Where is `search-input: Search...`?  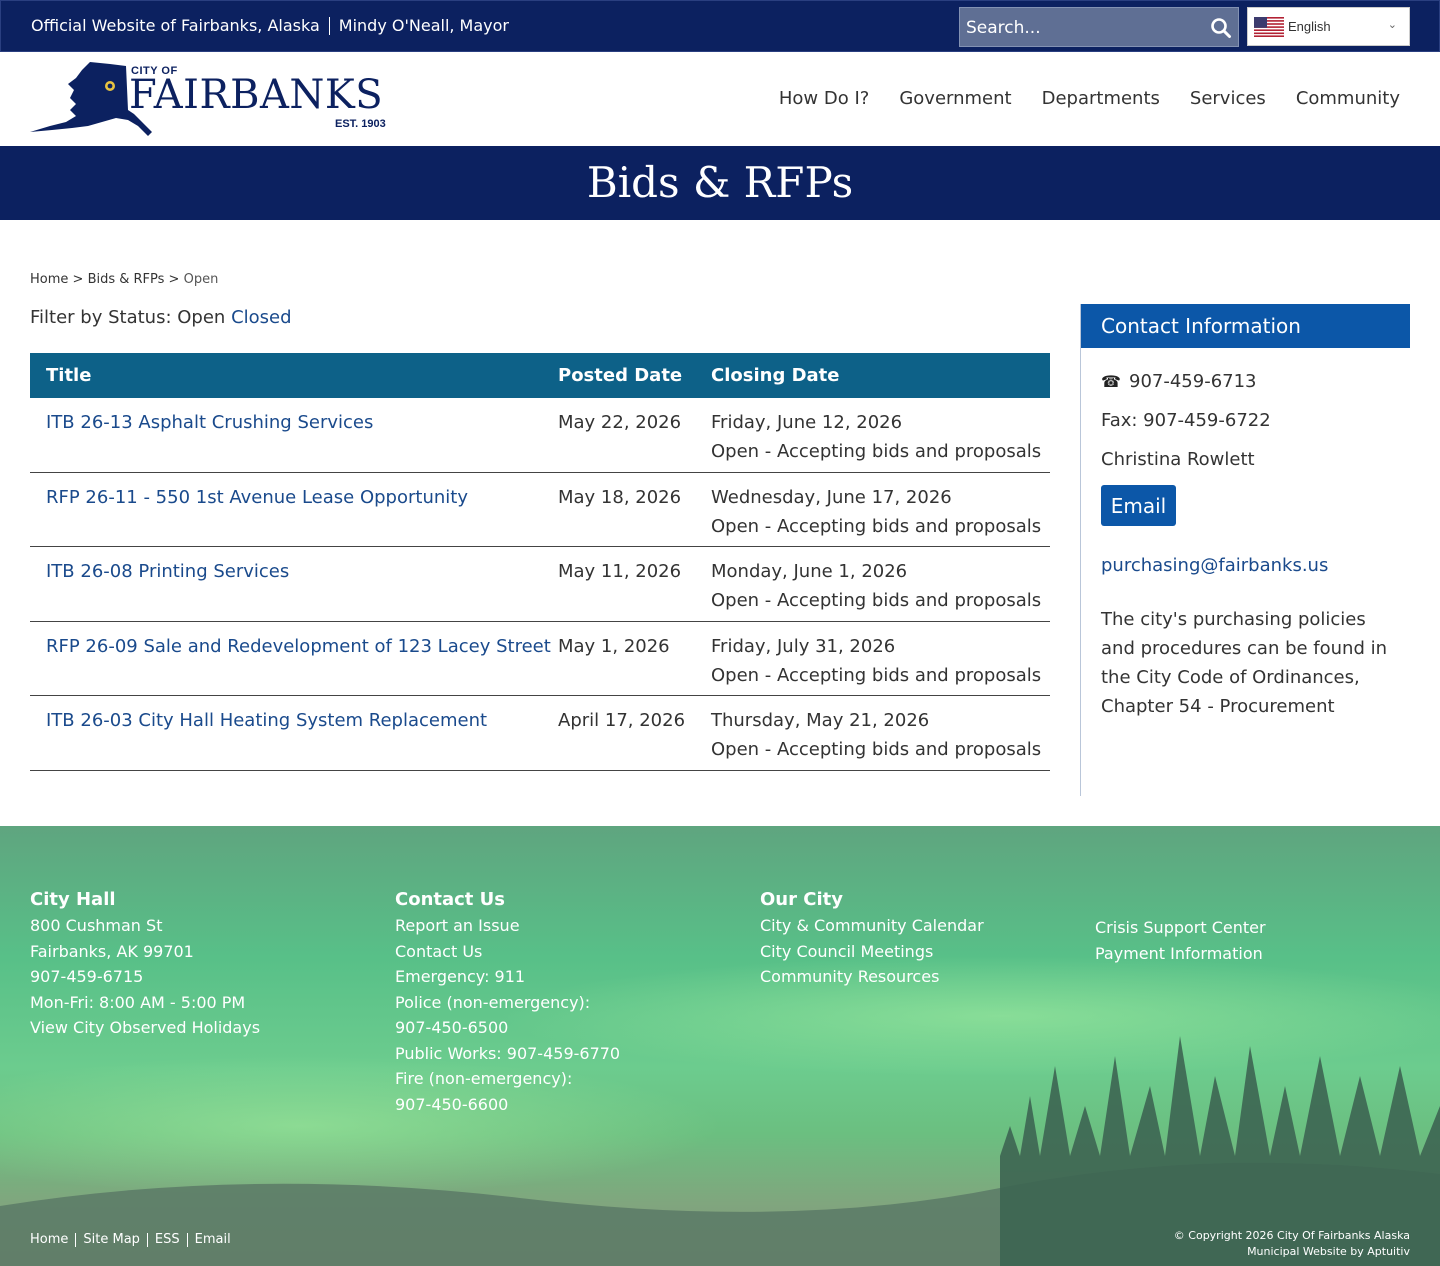
search-input: Search... is located at coordinates (1003, 28).